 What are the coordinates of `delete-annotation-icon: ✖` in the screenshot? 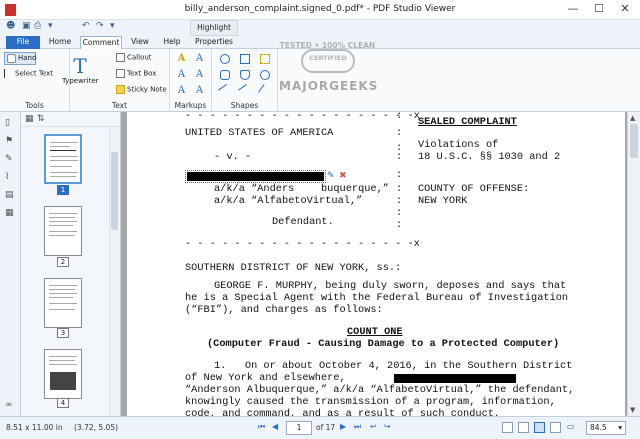 It's located at (343, 176).